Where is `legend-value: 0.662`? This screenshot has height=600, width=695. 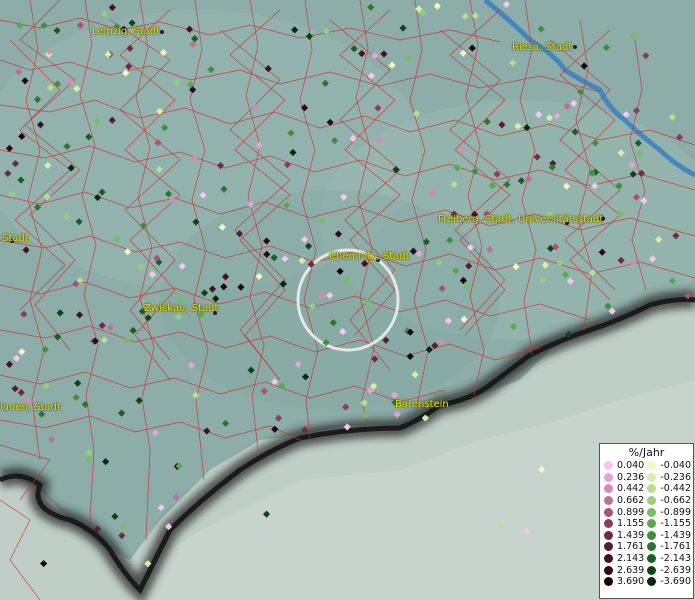 legend-value: 0.662 is located at coordinates (631, 501).